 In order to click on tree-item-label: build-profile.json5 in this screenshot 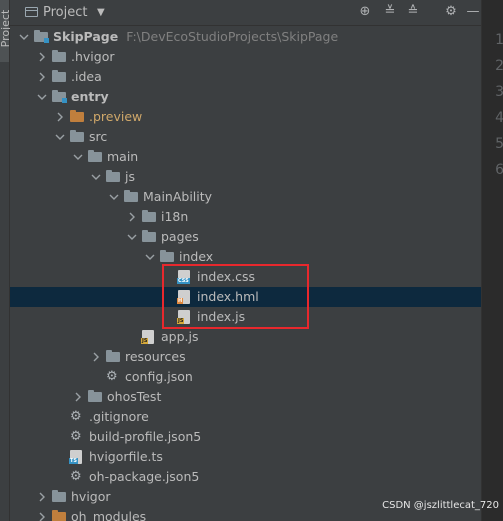, I will do `click(145, 436)`.